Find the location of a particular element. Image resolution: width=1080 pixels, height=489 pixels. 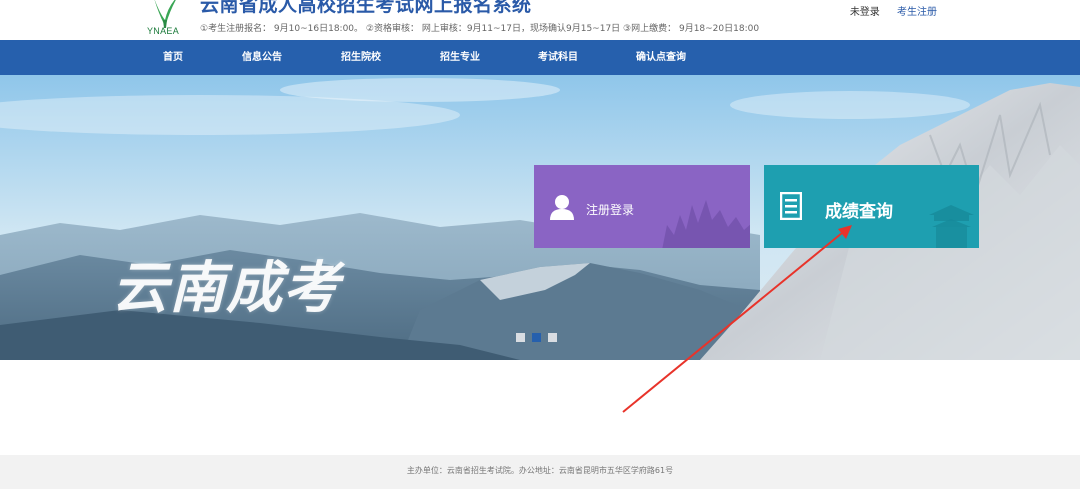

register-login-card: 注册登录 is located at coordinates (642, 206).